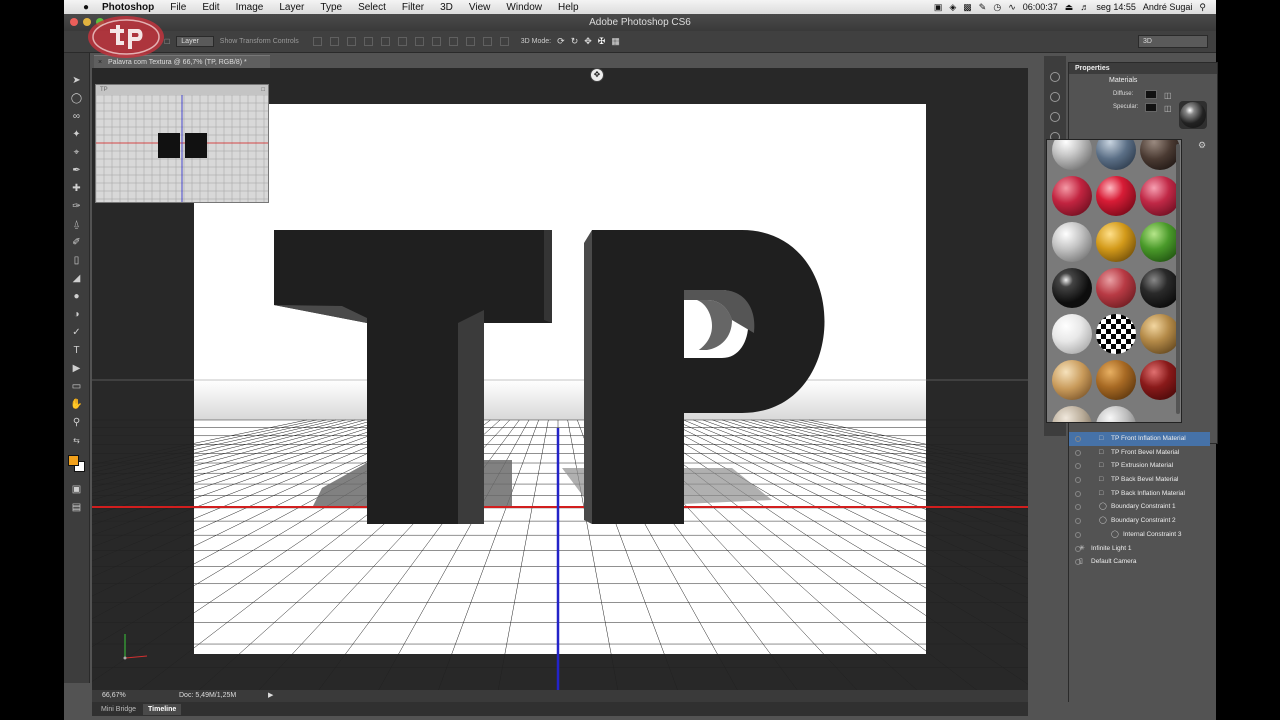 The image size is (1280, 720). What do you see at coordinates (334, 41) in the screenshot?
I see `align-vcenter-icon` at bounding box center [334, 41].